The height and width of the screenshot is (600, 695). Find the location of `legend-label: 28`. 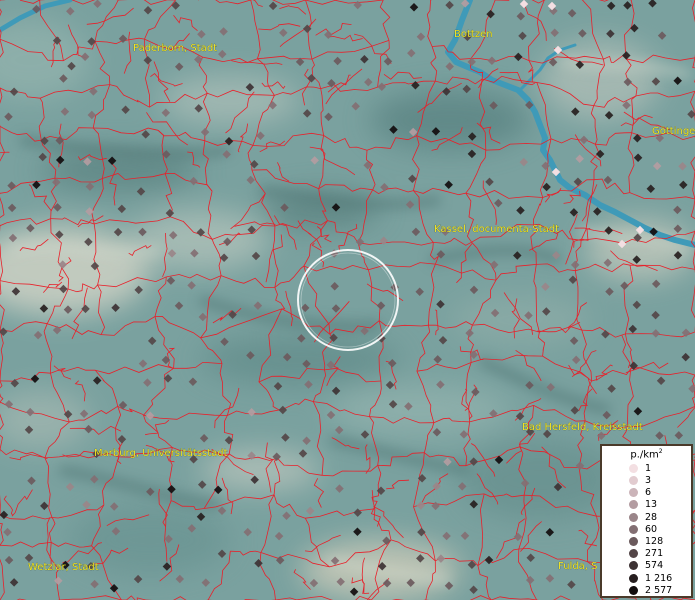

legend-label: 28 is located at coordinates (651, 517).